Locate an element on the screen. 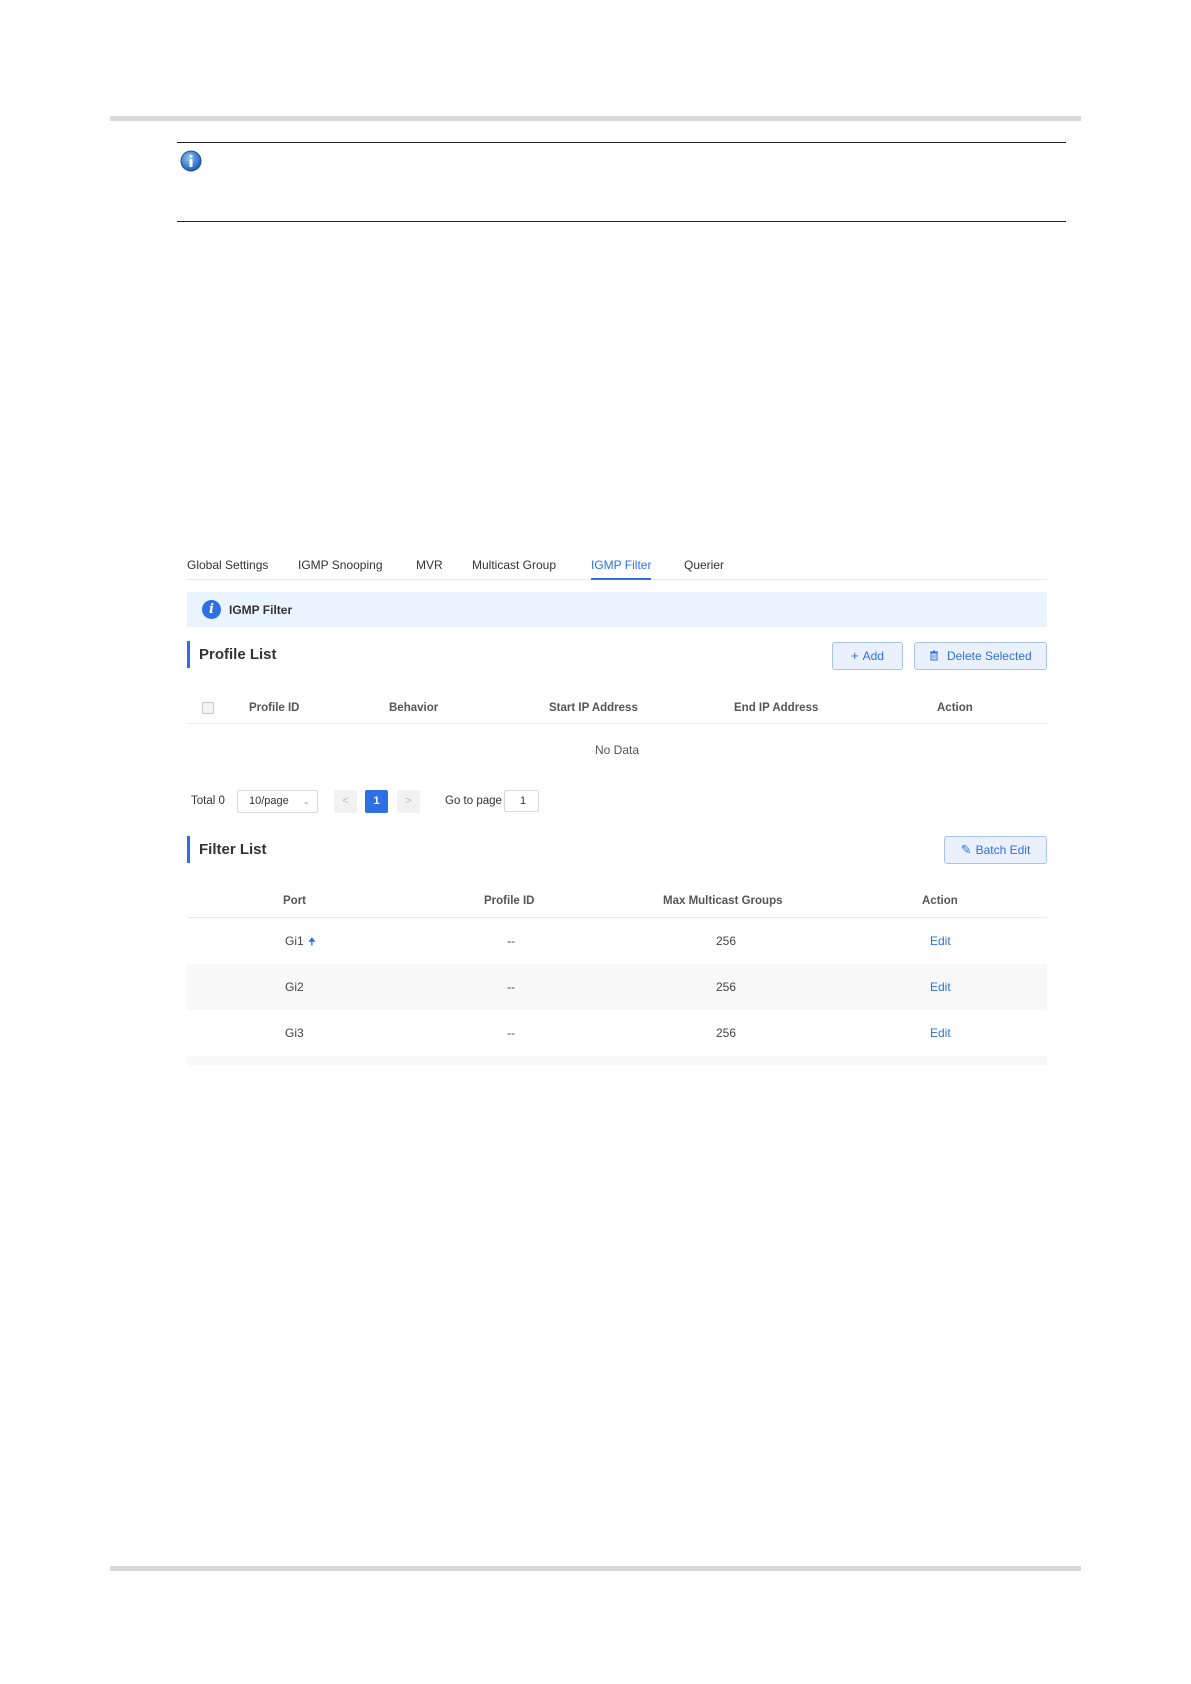 This screenshot has height=1684, width=1191. col-port: Port is located at coordinates (294, 901).